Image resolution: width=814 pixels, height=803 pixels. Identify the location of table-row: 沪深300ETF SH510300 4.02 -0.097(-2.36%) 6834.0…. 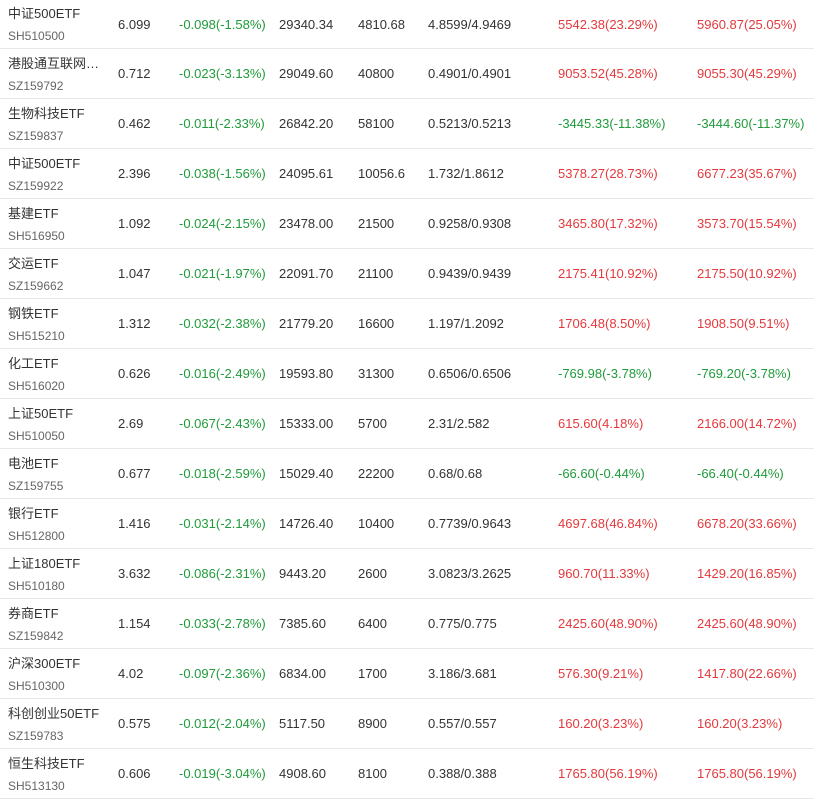
(407, 674).